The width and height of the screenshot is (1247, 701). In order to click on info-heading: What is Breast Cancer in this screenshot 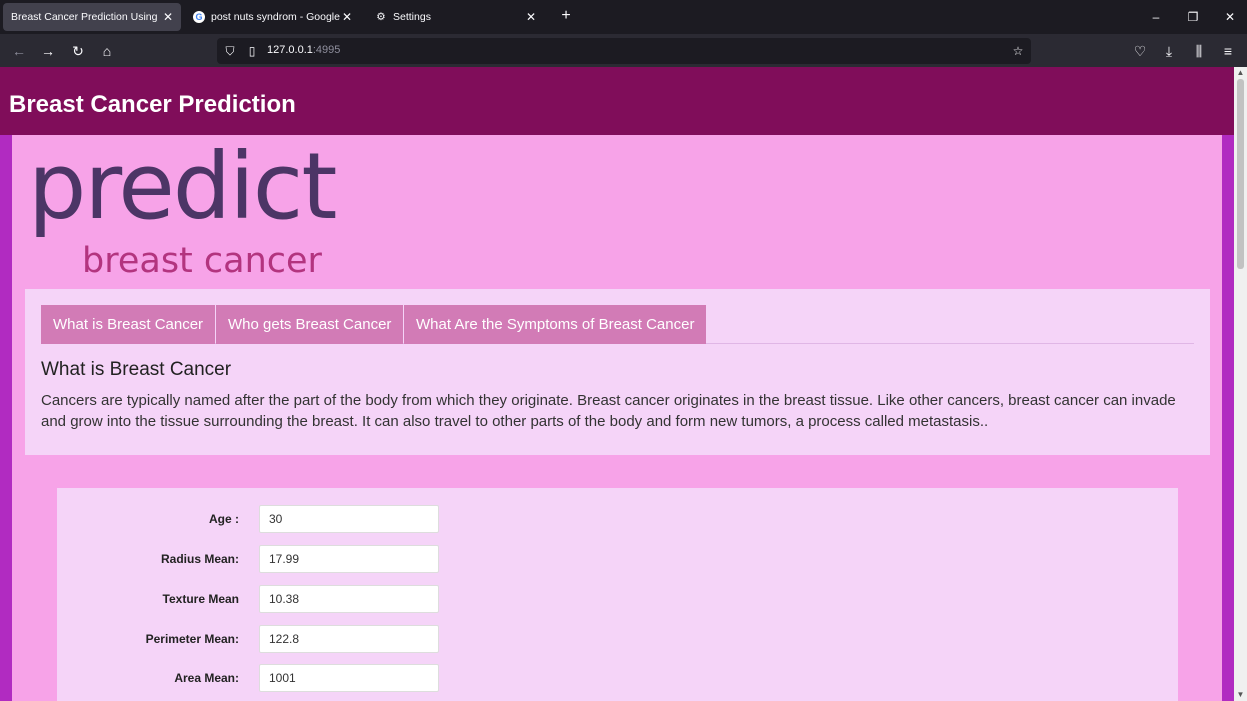, I will do `click(136, 369)`.